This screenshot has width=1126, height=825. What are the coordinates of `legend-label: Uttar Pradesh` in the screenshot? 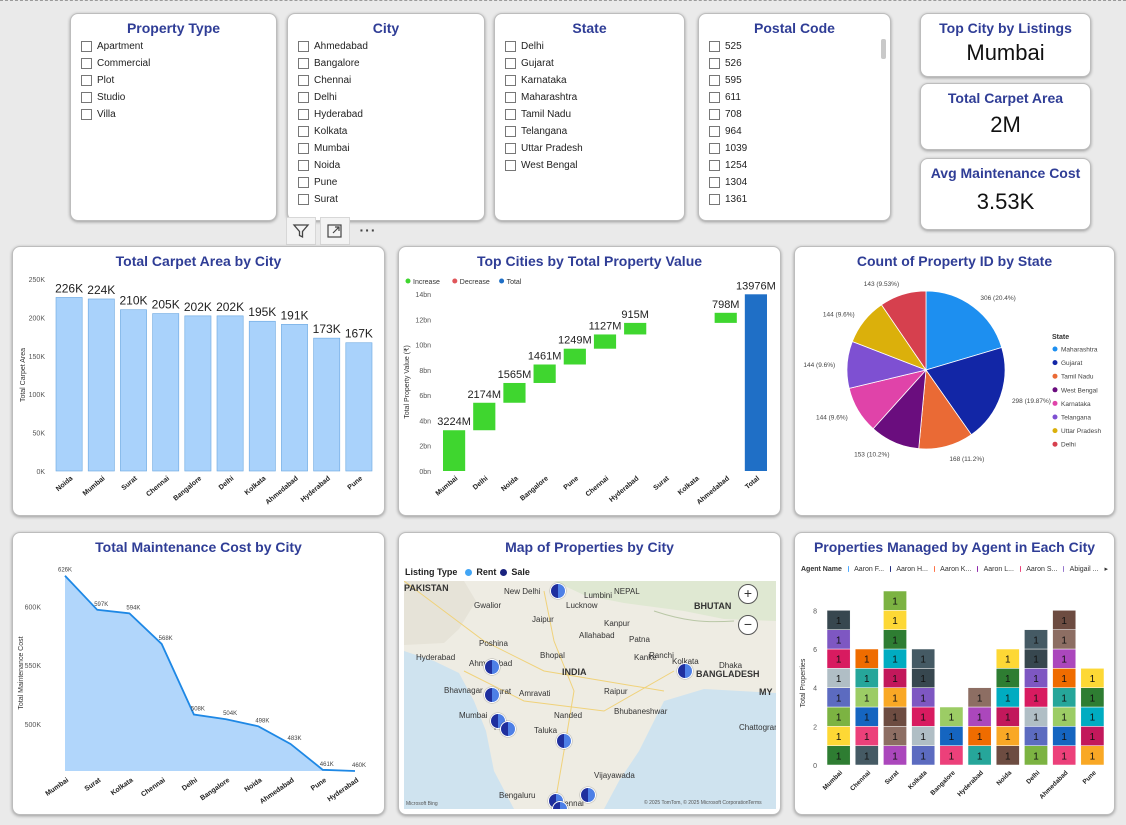 It's located at (1081, 431).